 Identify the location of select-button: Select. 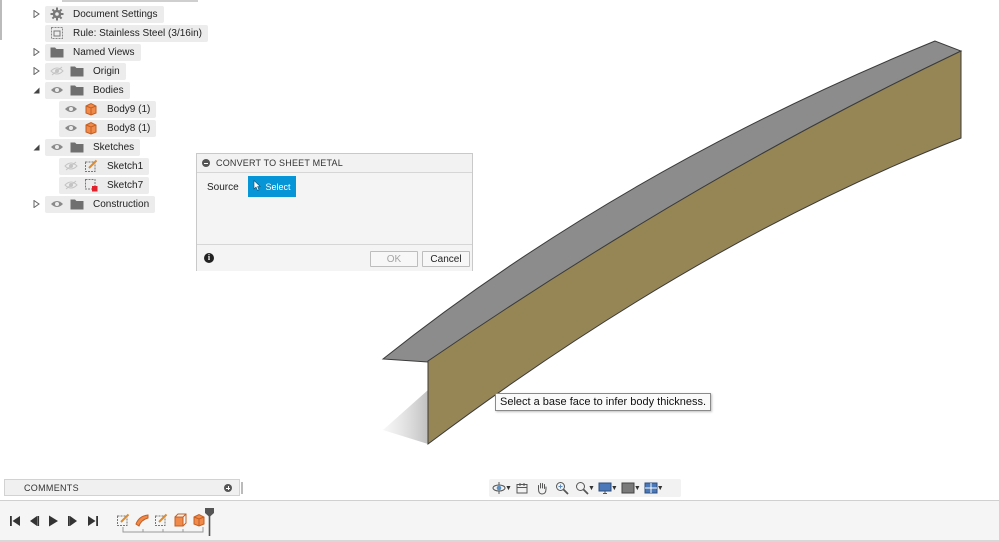
(272, 186).